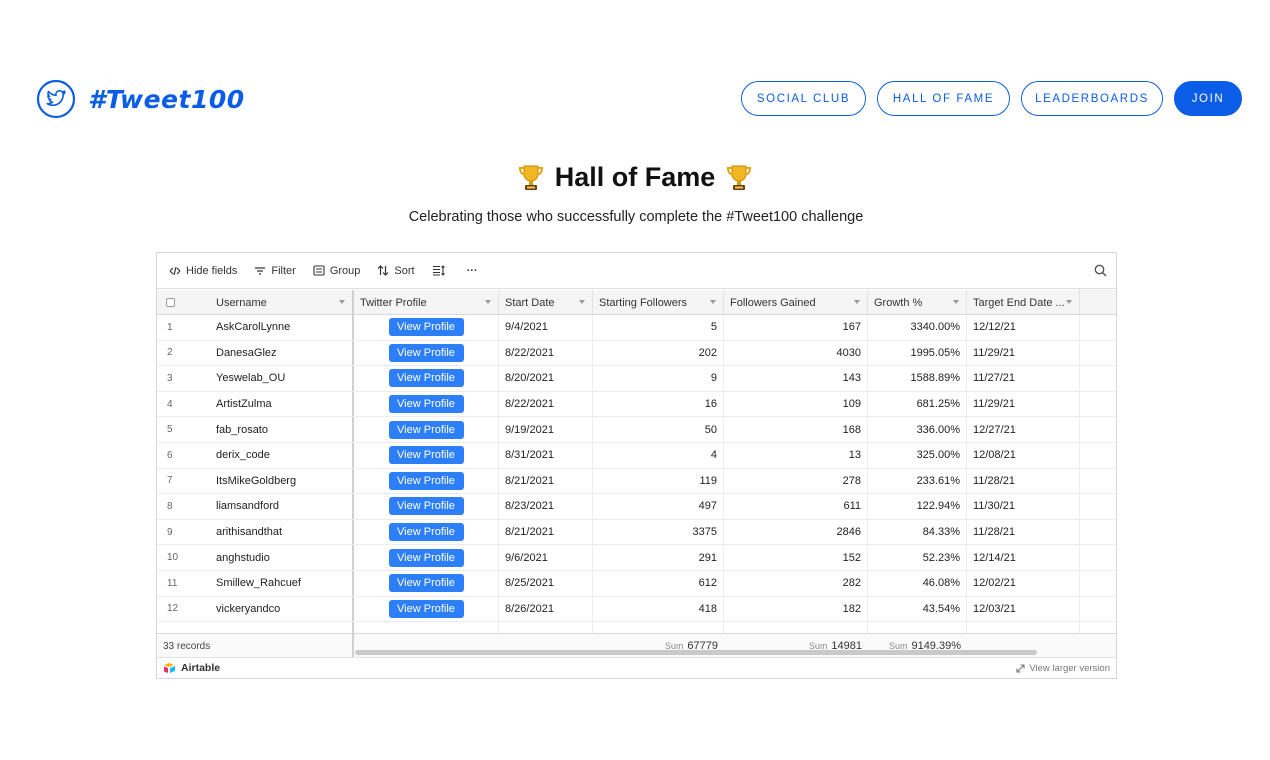 This screenshot has width=1270, height=760. I want to click on table-row, so click(636, 627).